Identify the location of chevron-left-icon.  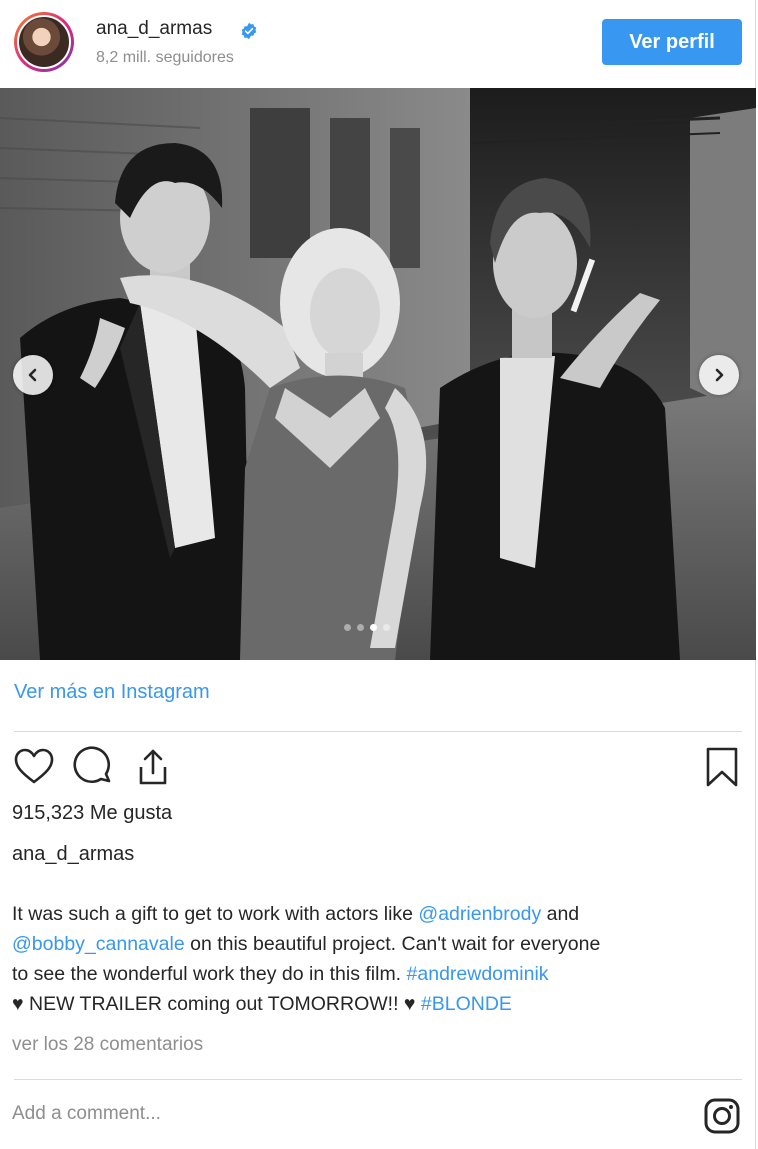
(32, 375).